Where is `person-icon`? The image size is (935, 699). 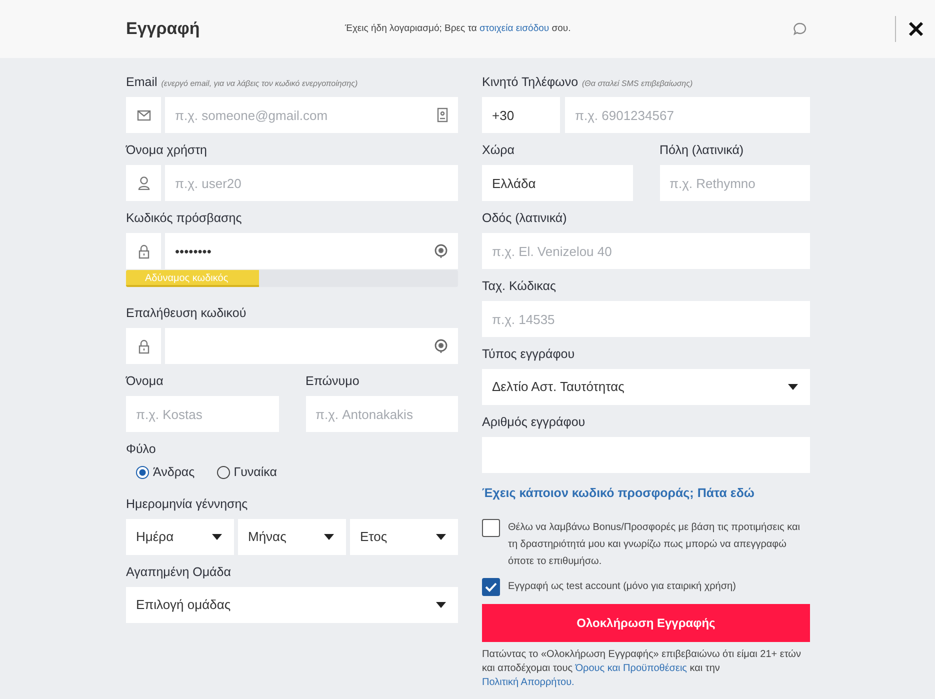 person-icon is located at coordinates (144, 183).